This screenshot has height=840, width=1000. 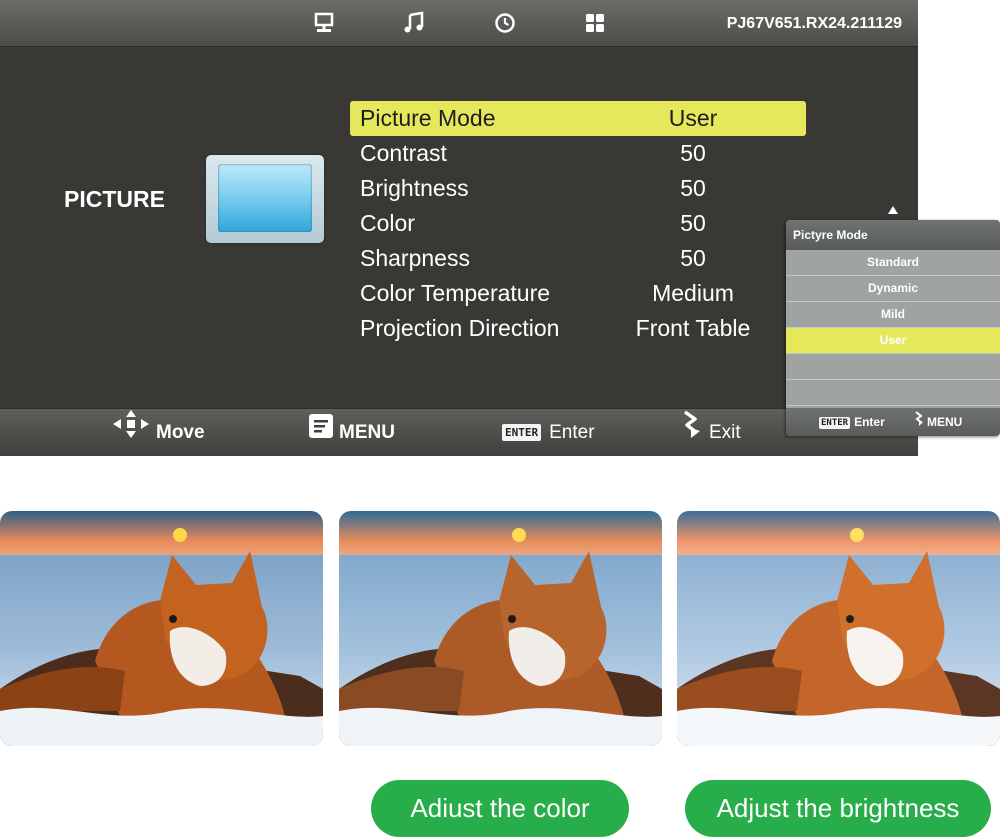 I want to click on picture-tv-icon, so click(x=265, y=199).